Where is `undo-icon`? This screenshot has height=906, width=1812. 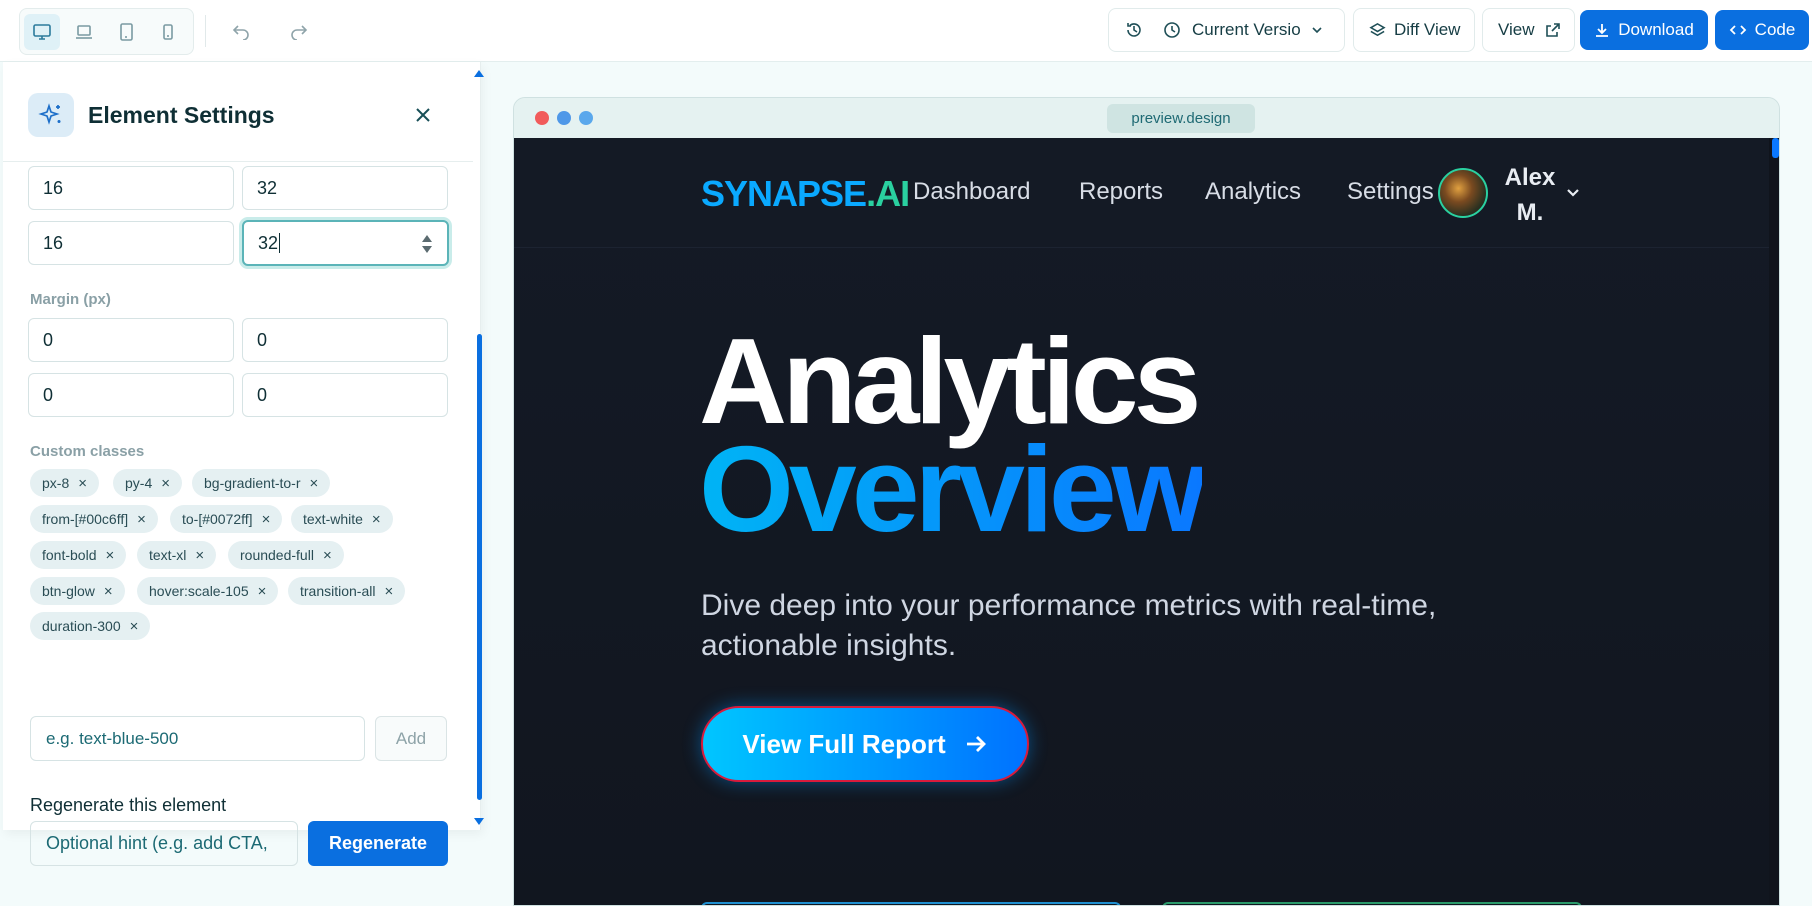
undo-icon is located at coordinates (240, 32).